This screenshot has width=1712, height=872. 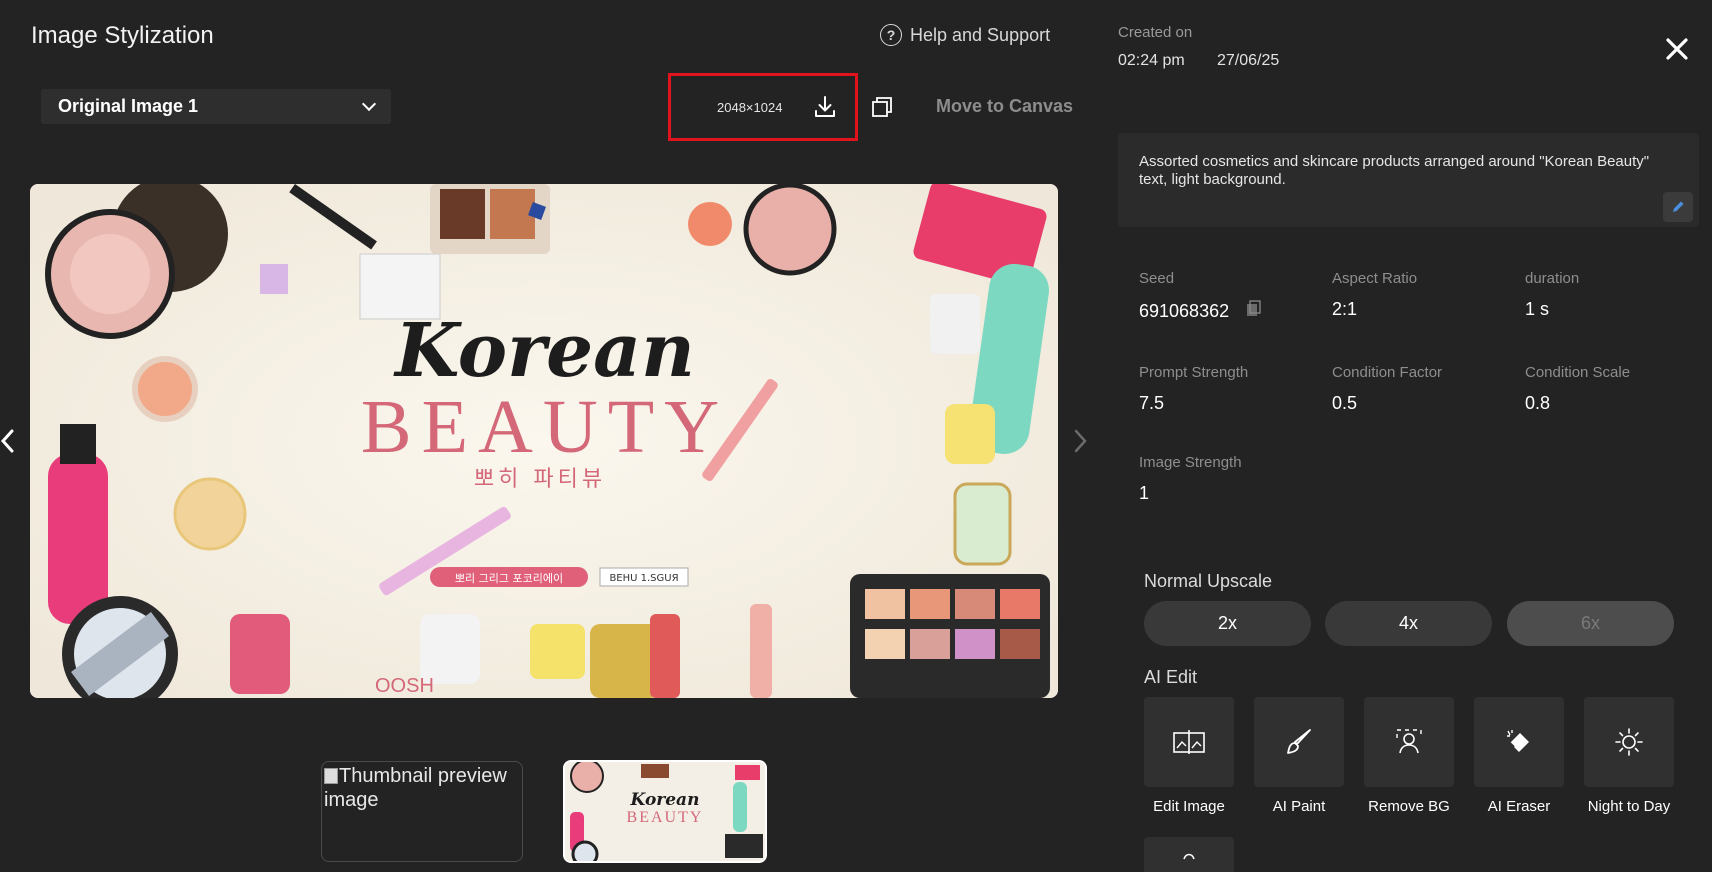 I want to click on upscale-2x-button: 2x, so click(x=1227, y=623).